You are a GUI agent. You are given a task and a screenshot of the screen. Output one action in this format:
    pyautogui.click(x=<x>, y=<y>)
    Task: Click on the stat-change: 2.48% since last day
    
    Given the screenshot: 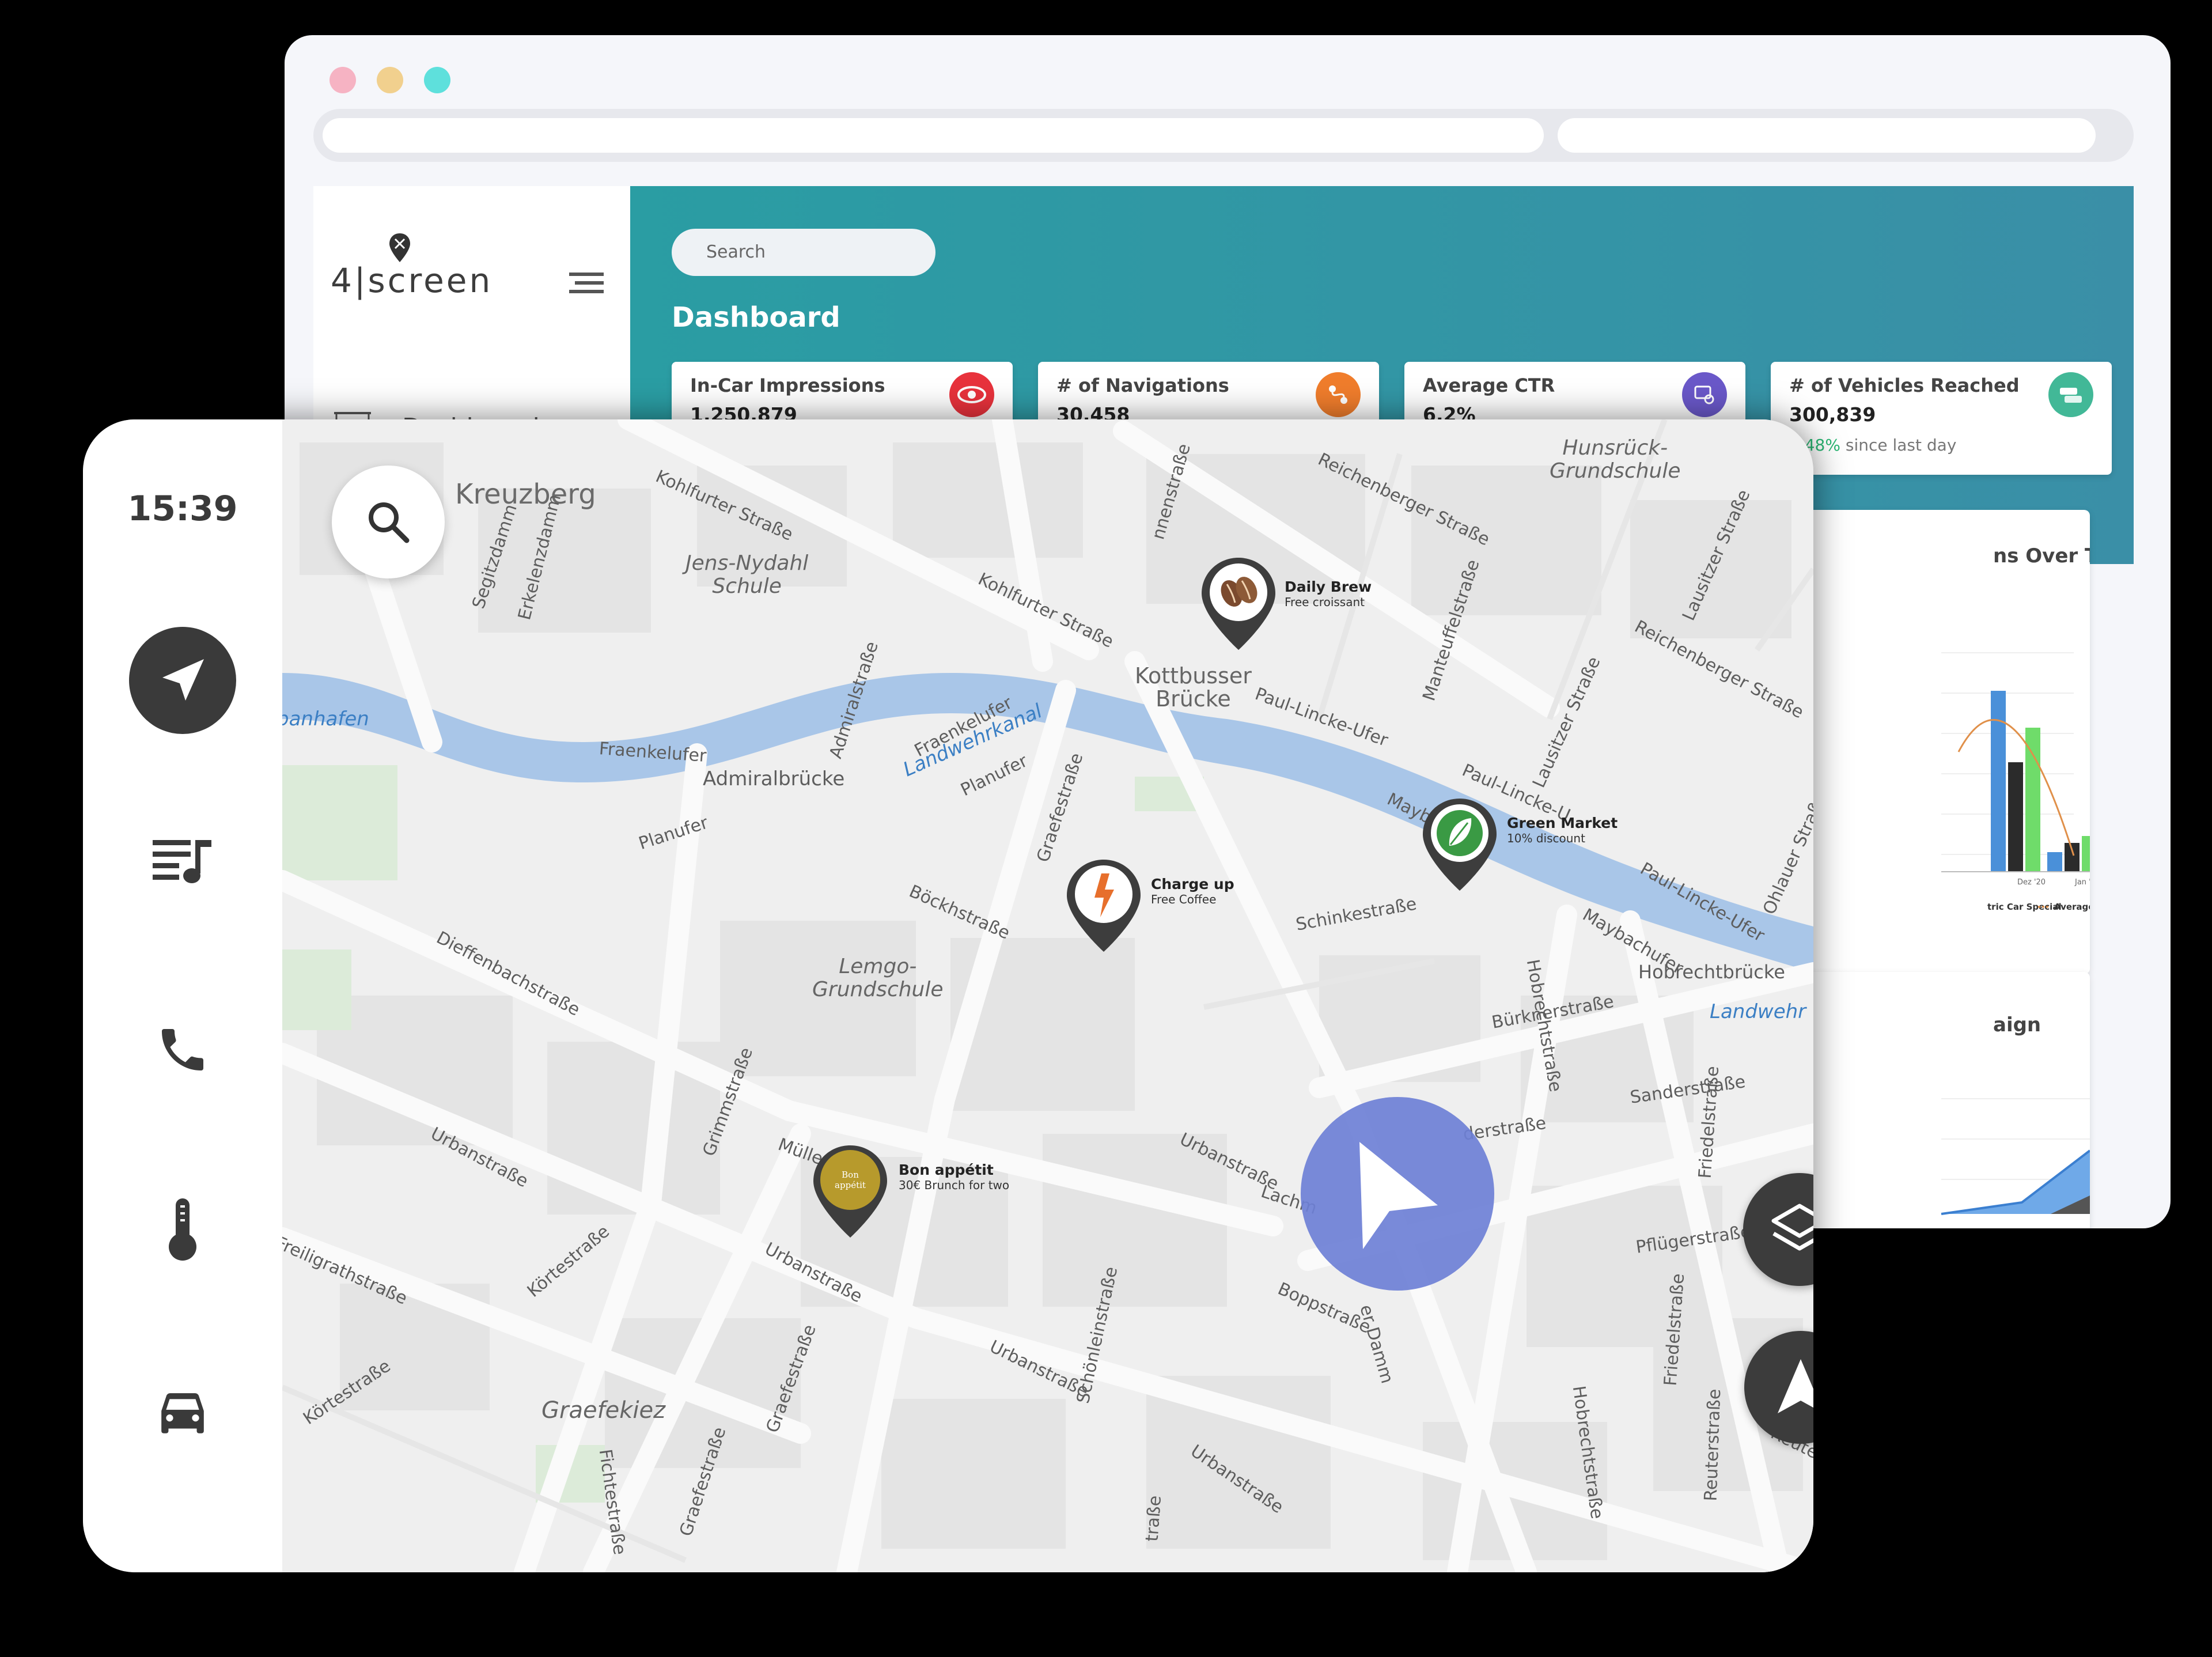 What is the action you would take?
    pyautogui.click(x=1872, y=446)
    